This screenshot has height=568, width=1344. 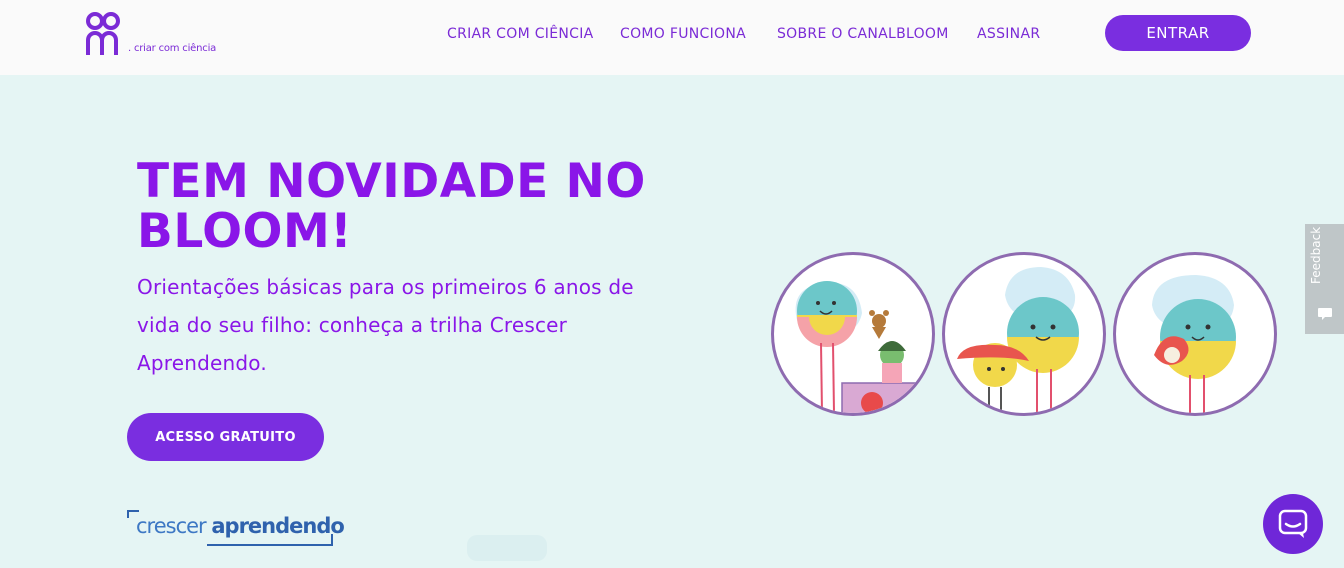 I want to click on nav-sobre-canalbloom: SOBRE O CANALBLOOM, so click(x=863, y=34).